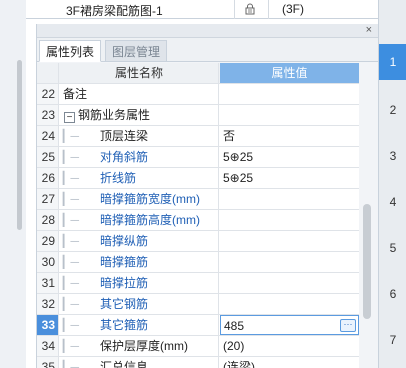 The width and height of the screenshot is (406, 368). Describe the element at coordinates (207, 50) in the screenshot. I see `panel-tabs: 属性列表 图层管理` at that location.